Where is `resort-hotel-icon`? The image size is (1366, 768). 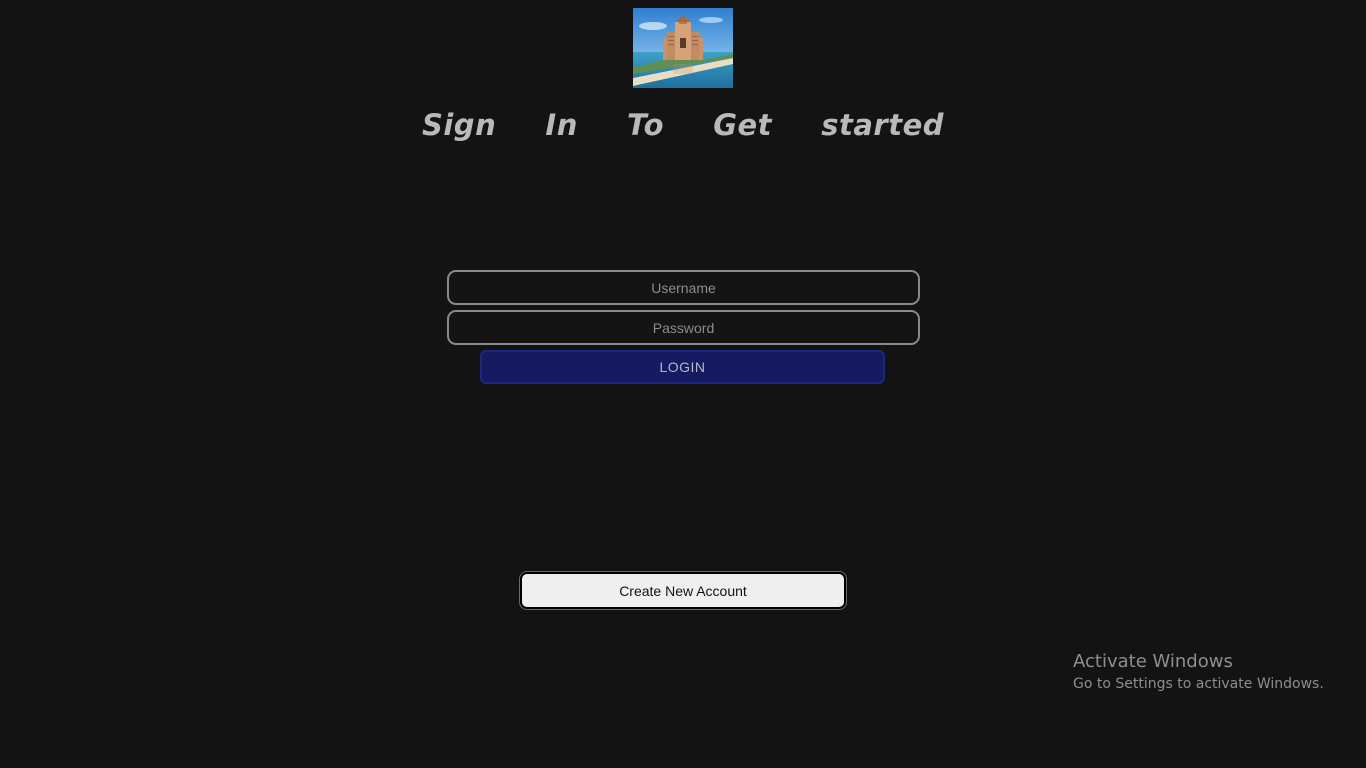
resort-hotel-icon is located at coordinates (683, 48).